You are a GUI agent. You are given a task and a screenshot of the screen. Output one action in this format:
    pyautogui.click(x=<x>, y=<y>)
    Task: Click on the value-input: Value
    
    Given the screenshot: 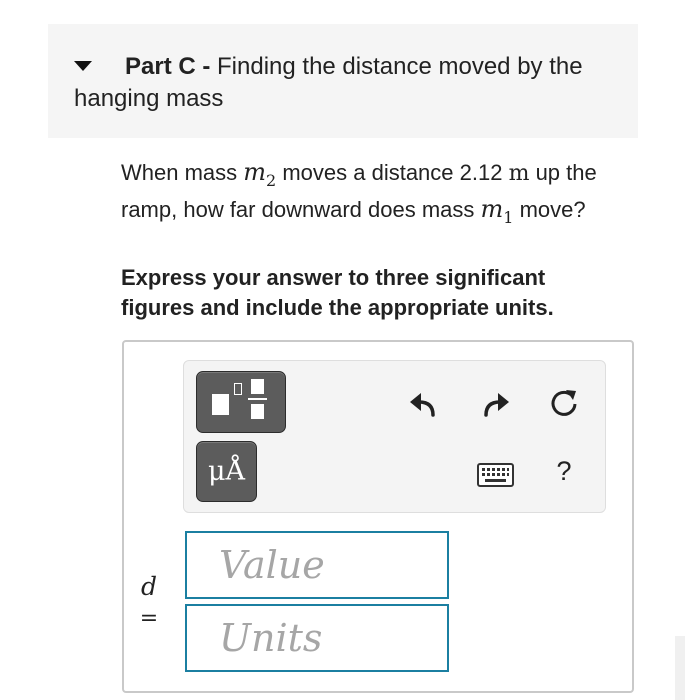 What is the action you would take?
    pyautogui.click(x=317, y=565)
    